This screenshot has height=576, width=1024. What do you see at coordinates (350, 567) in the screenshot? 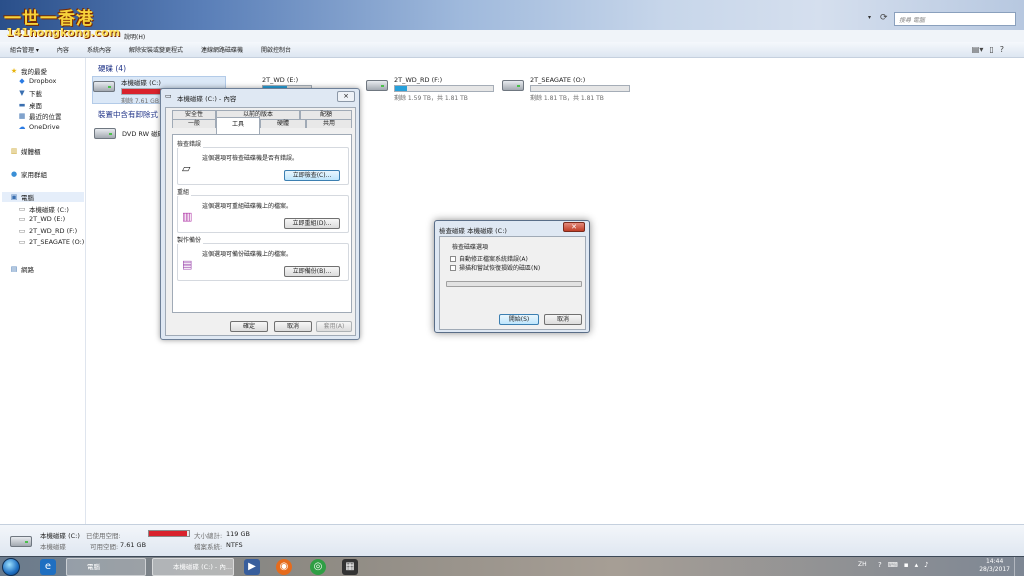
I see `film-app-icon: ▦` at bounding box center [350, 567].